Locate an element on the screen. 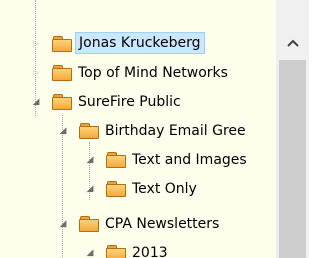 This screenshot has width=320, height=258. tree-item-jonas-kruckeberg: ▷ Jonas Kruckeberg is located at coordinates (138, 44).